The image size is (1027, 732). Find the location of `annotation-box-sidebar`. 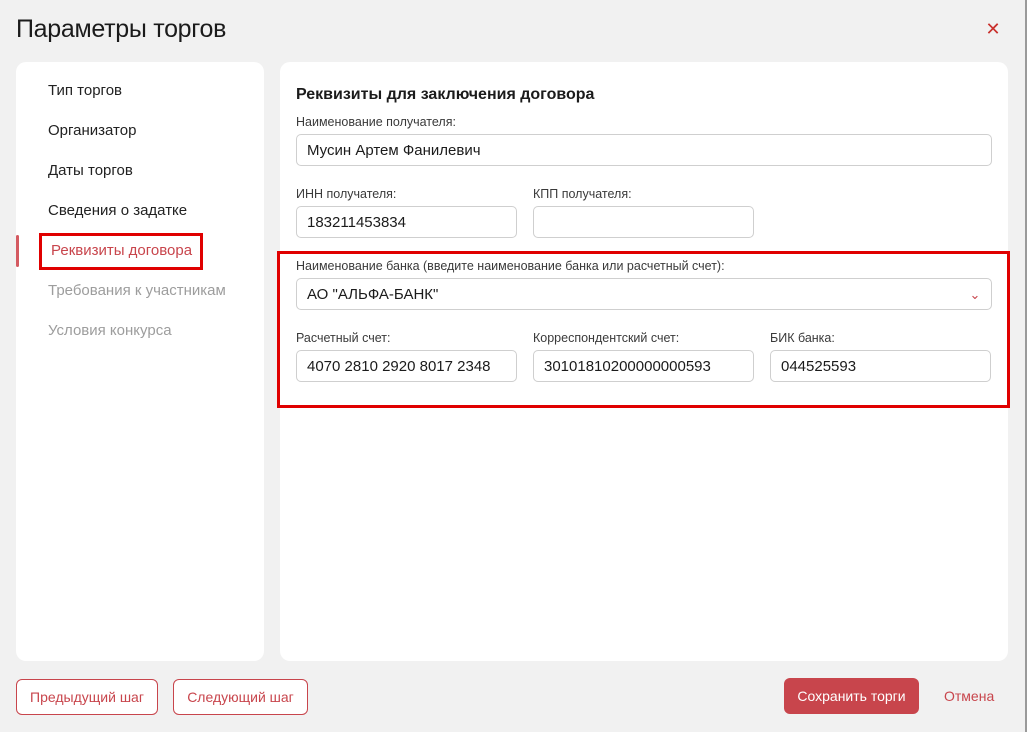

annotation-box-sidebar is located at coordinates (121, 251).